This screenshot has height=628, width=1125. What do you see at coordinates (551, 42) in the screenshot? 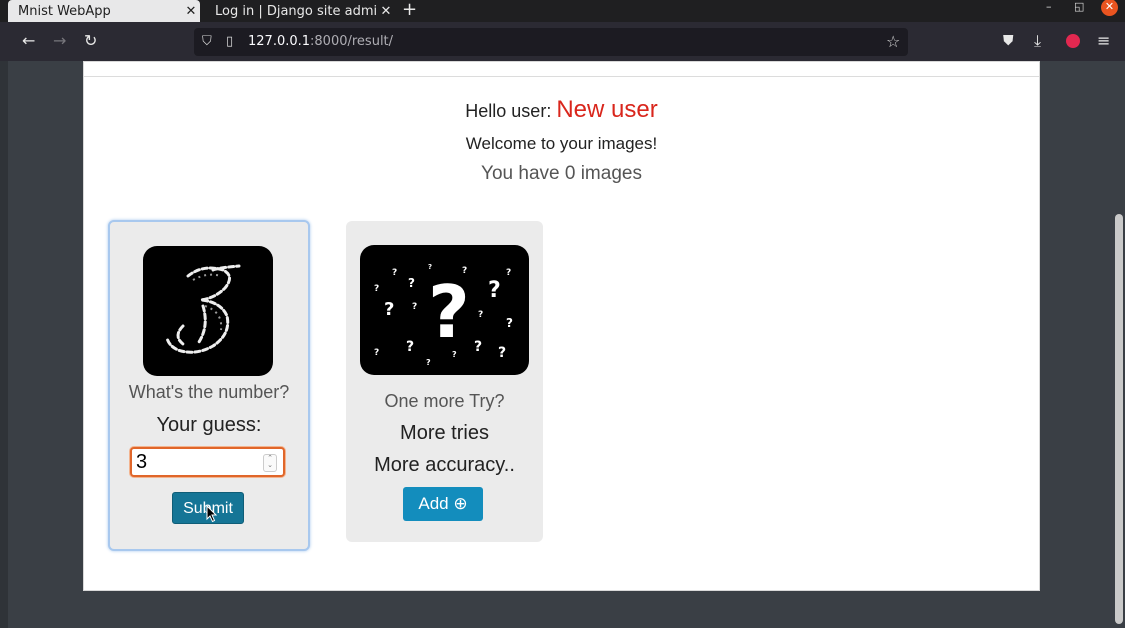
I see `url-bar: ⛉ ▯ 127.0.0.1:8000/result/ ☆` at bounding box center [551, 42].